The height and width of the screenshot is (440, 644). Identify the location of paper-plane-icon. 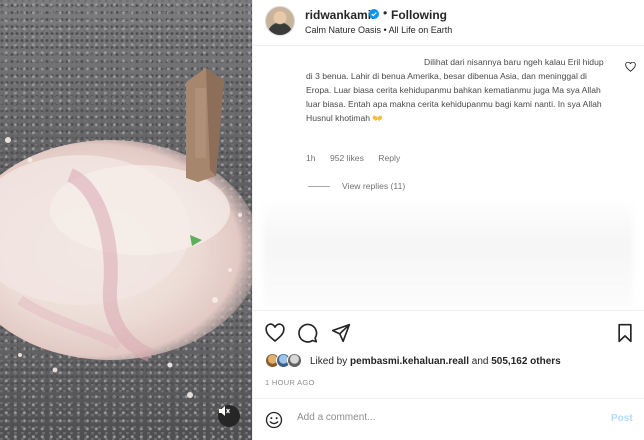
(341, 333).